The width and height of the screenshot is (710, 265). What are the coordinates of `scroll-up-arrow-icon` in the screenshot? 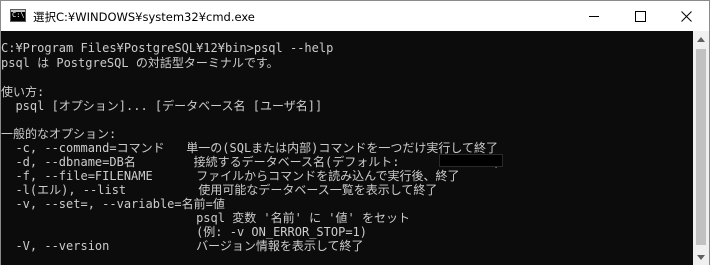 It's located at (701, 39).